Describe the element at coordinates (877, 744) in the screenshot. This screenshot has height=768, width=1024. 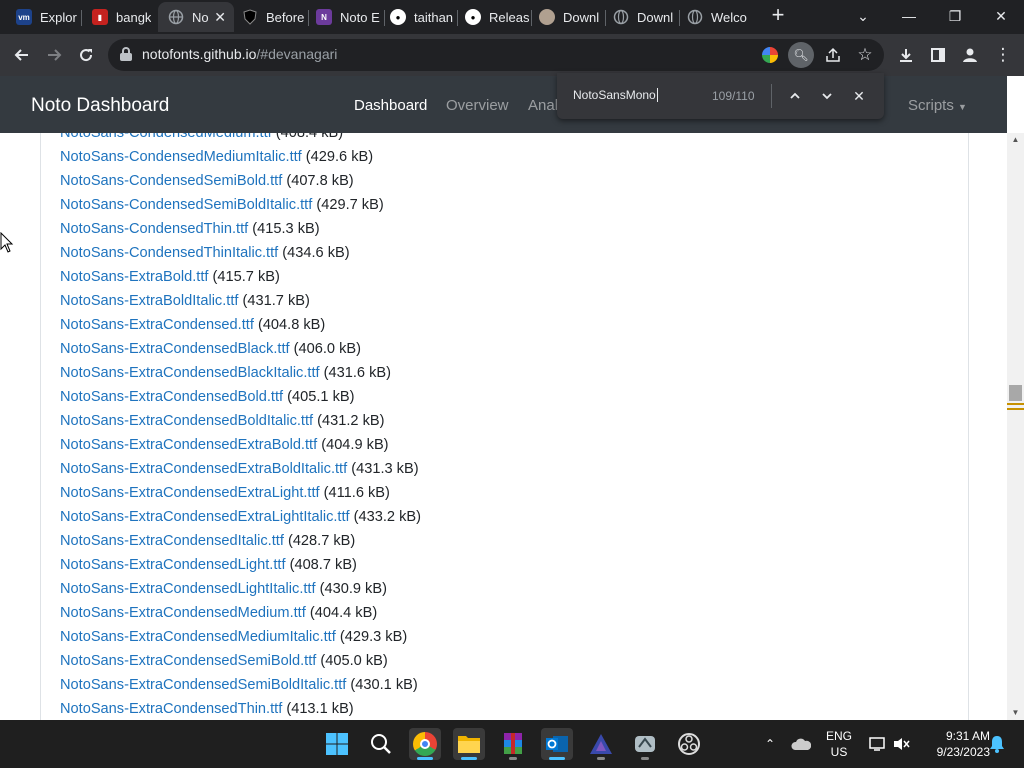
I see `network-icon` at that location.